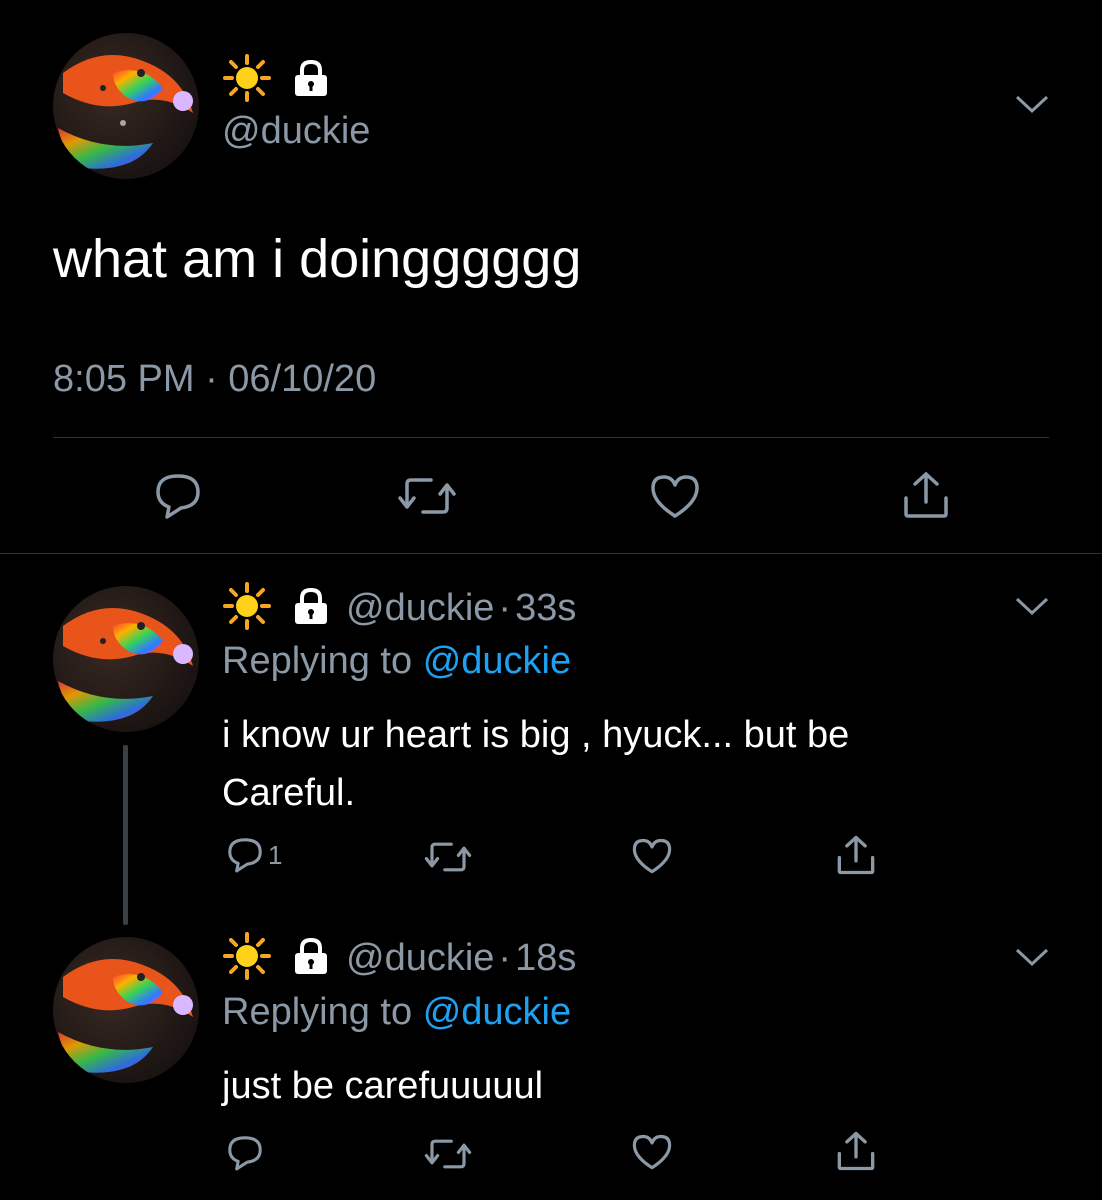  I want to click on reply-text-line: Careful., so click(289, 793).